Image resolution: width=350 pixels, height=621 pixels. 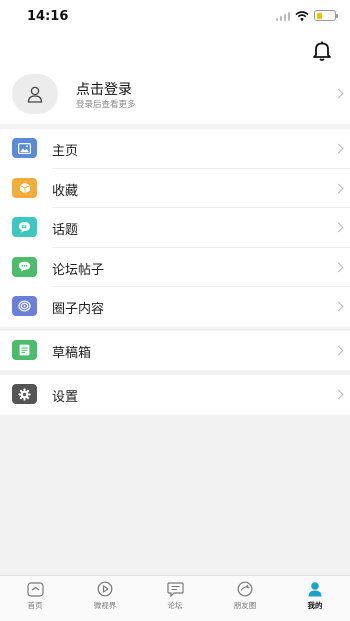 I want to click on tab-micro-vision: 微视界, so click(x=105, y=598).